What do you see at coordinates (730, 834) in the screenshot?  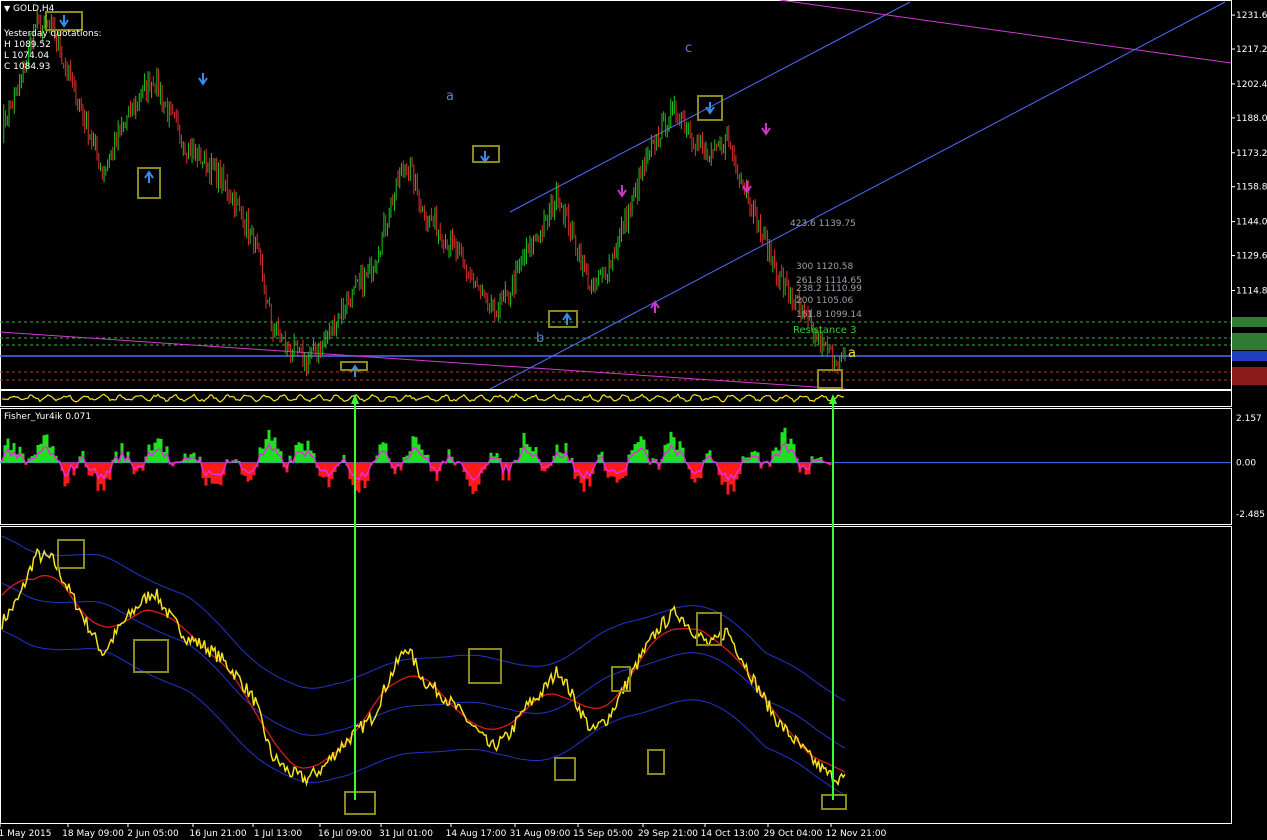 I see `x-tick-label: 14 Oct 13:00` at bounding box center [730, 834].